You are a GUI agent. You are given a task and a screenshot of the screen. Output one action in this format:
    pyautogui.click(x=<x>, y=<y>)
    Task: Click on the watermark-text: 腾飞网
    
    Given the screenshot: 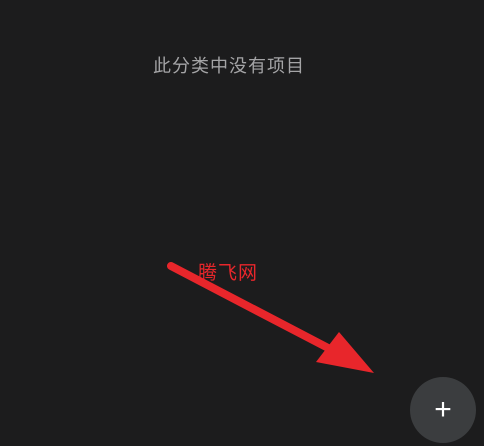 What is the action you would take?
    pyautogui.click(x=228, y=273)
    